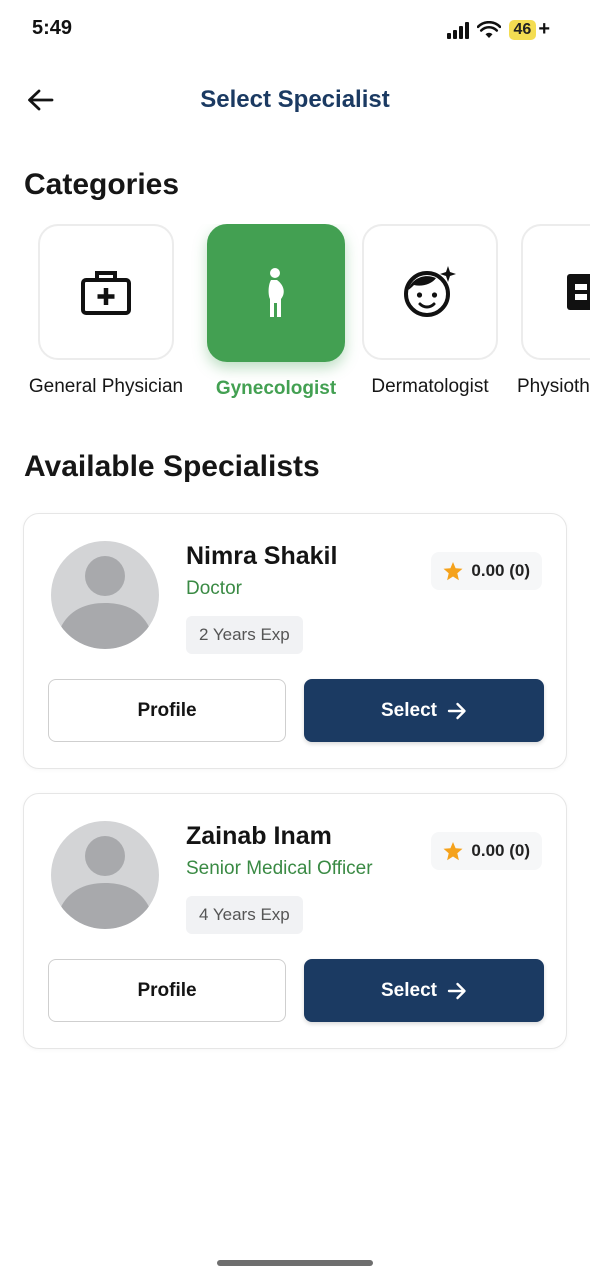 The height and width of the screenshot is (1280, 590). I want to click on cellular-signal-icon, so click(457, 30).